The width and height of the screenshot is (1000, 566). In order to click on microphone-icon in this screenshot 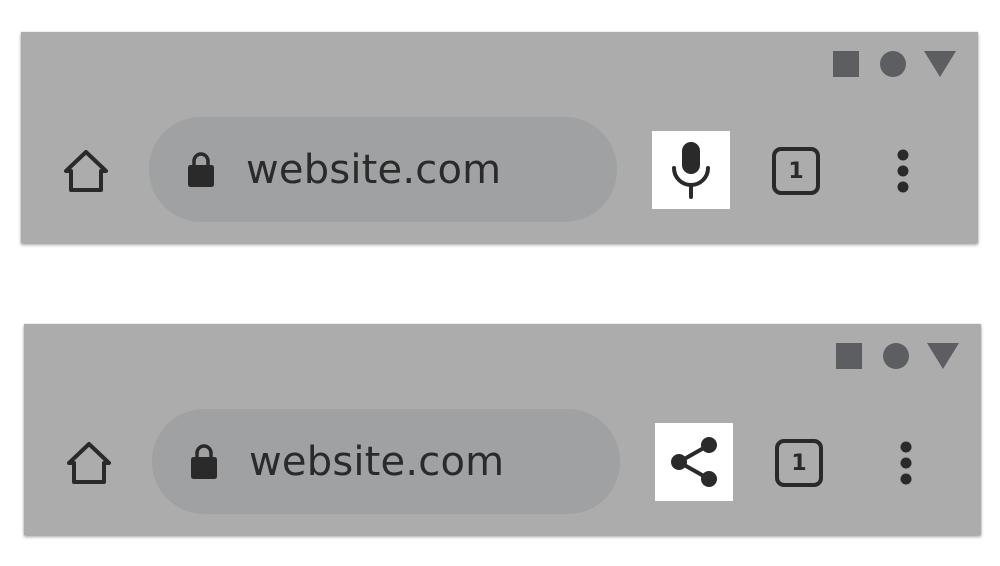, I will do `click(691, 170)`.